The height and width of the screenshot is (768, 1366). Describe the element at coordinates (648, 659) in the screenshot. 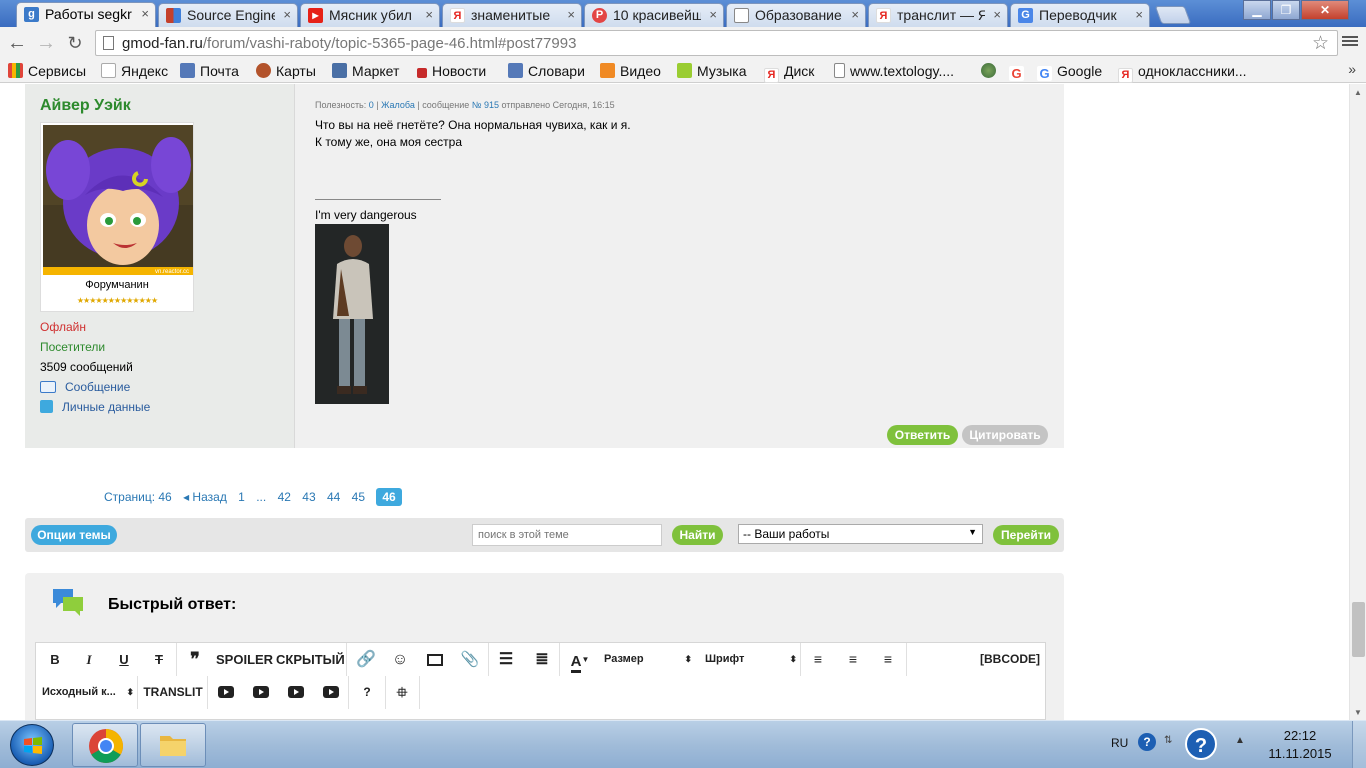

I see `font-size-select: Размер ⬍` at that location.